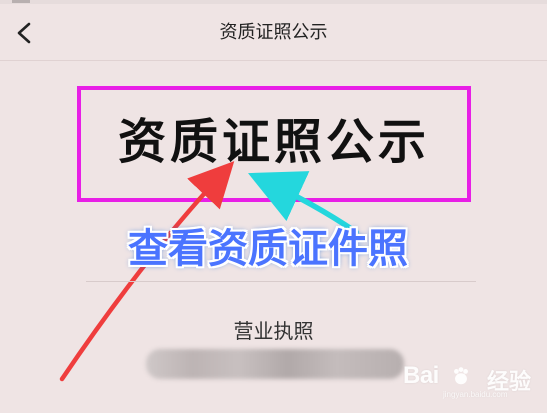 The height and width of the screenshot is (413, 547). What do you see at coordinates (475, 394) in the screenshot?
I see `watermark-url: jingyan.baidu.com` at bounding box center [475, 394].